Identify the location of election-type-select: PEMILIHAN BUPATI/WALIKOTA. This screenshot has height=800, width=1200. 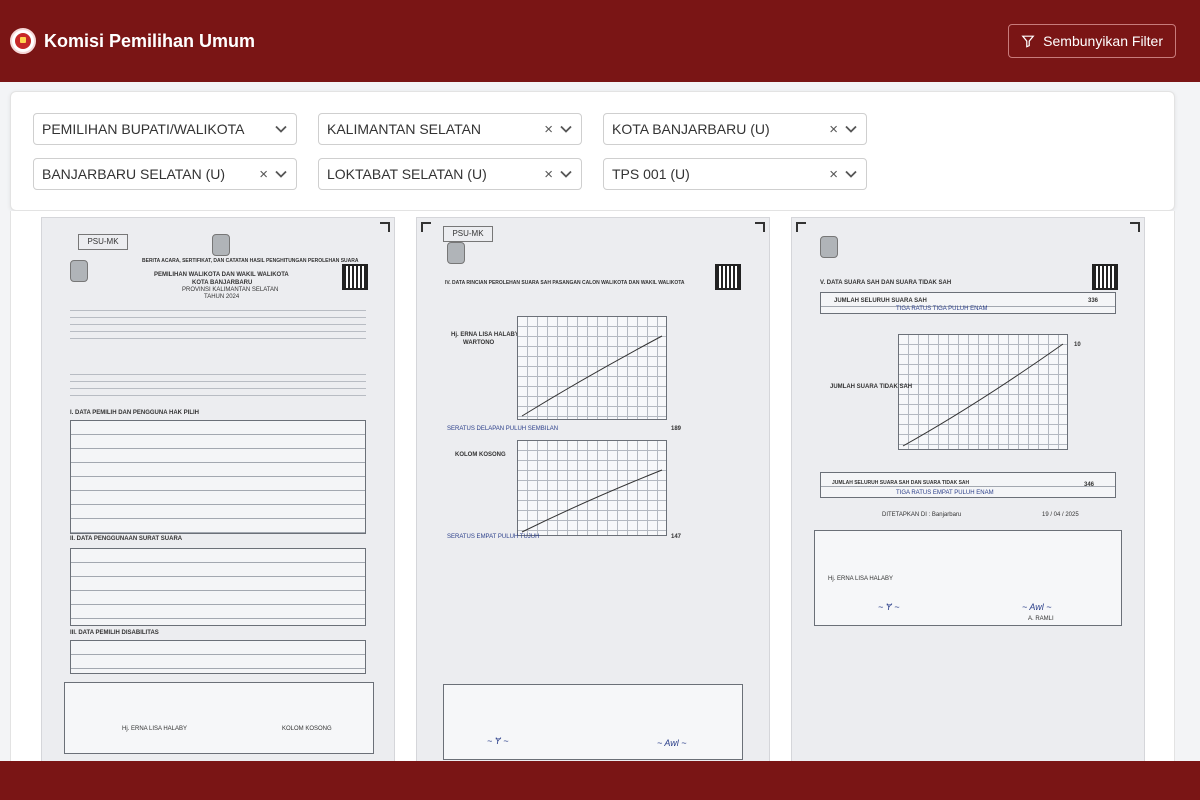
(165, 129).